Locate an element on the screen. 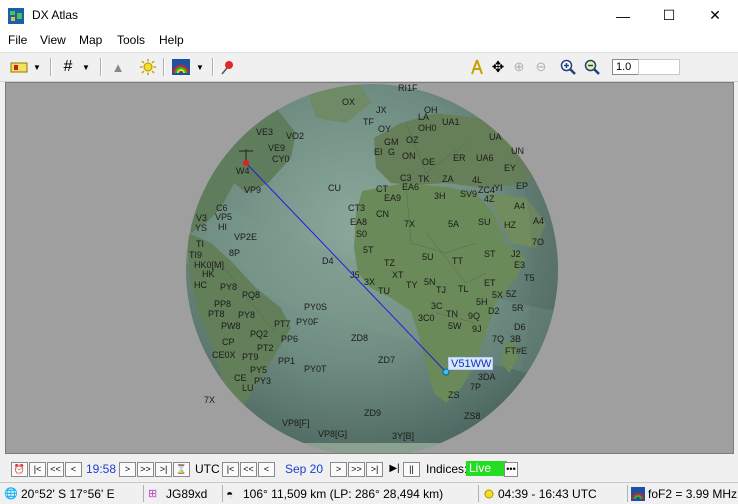 The width and height of the screenshot is (738, 504). prefix-label: VP2E is located at coordinates (245, 237).